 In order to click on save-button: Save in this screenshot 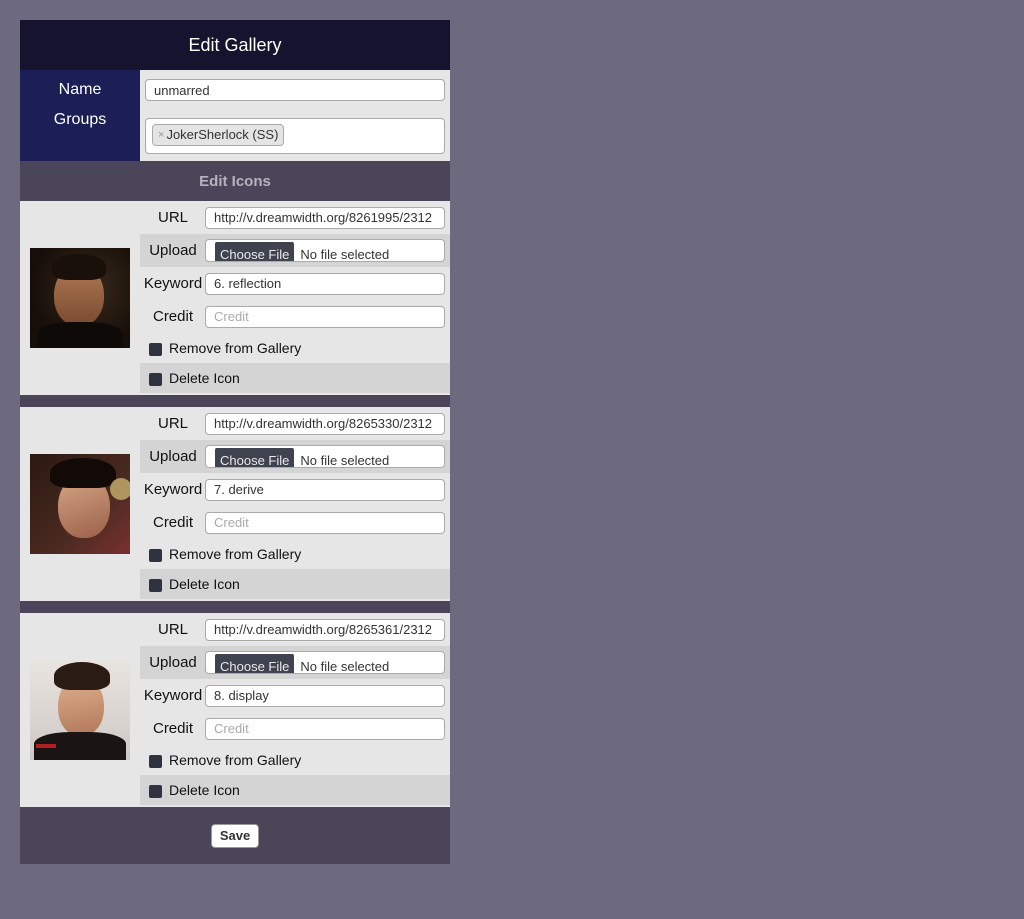, I will do `click(235, 835)`.